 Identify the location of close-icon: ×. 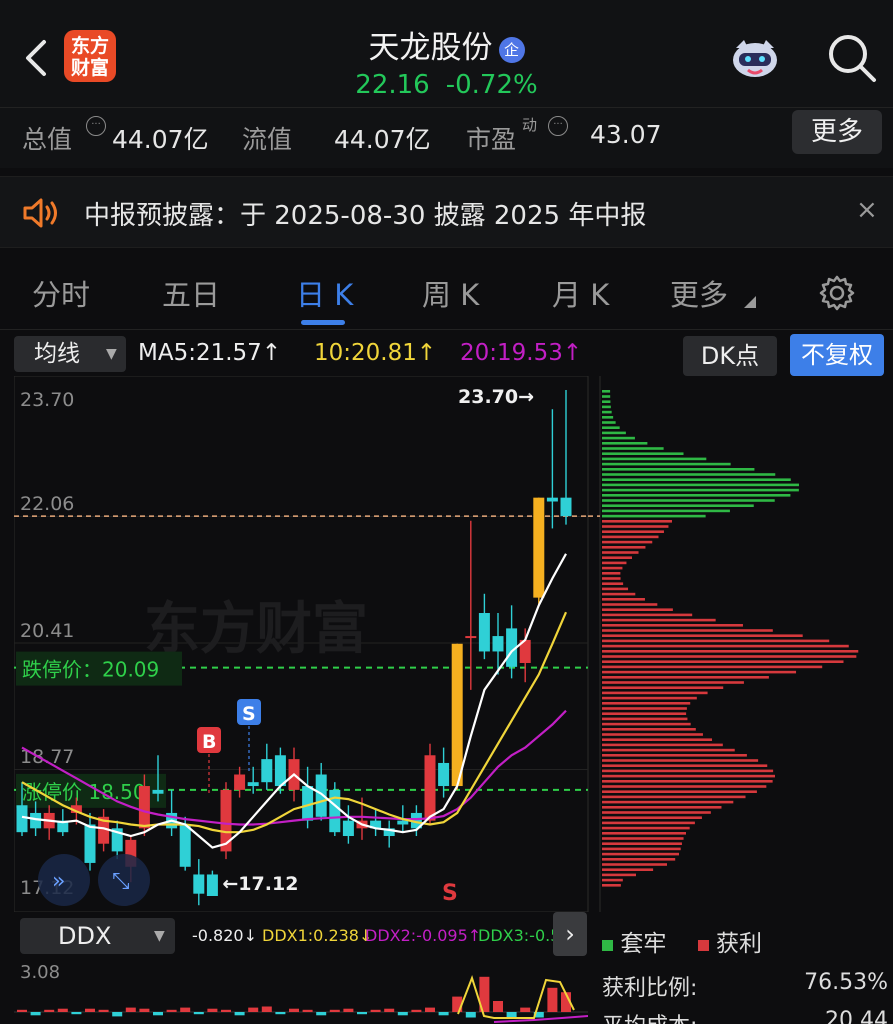
(867, 210).